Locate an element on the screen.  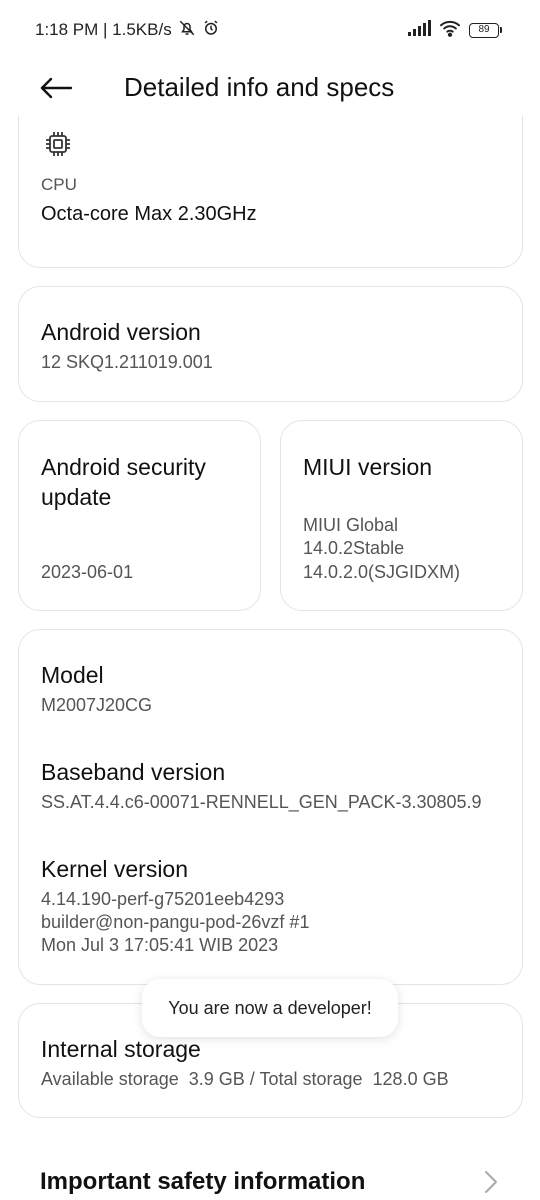
miui-version-value-line3: 14.0.2.0(SJGIDXM) is located at coordinates (382, 572).